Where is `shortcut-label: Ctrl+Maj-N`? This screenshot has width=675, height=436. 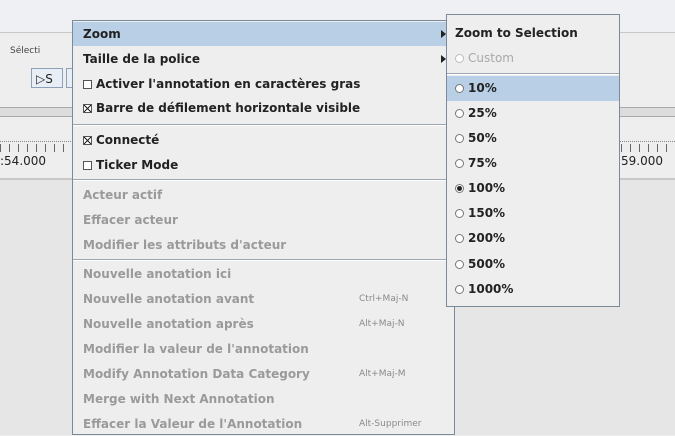 shortcut-label: Ctrl+Maj-N is located at coordinates (384, 299).